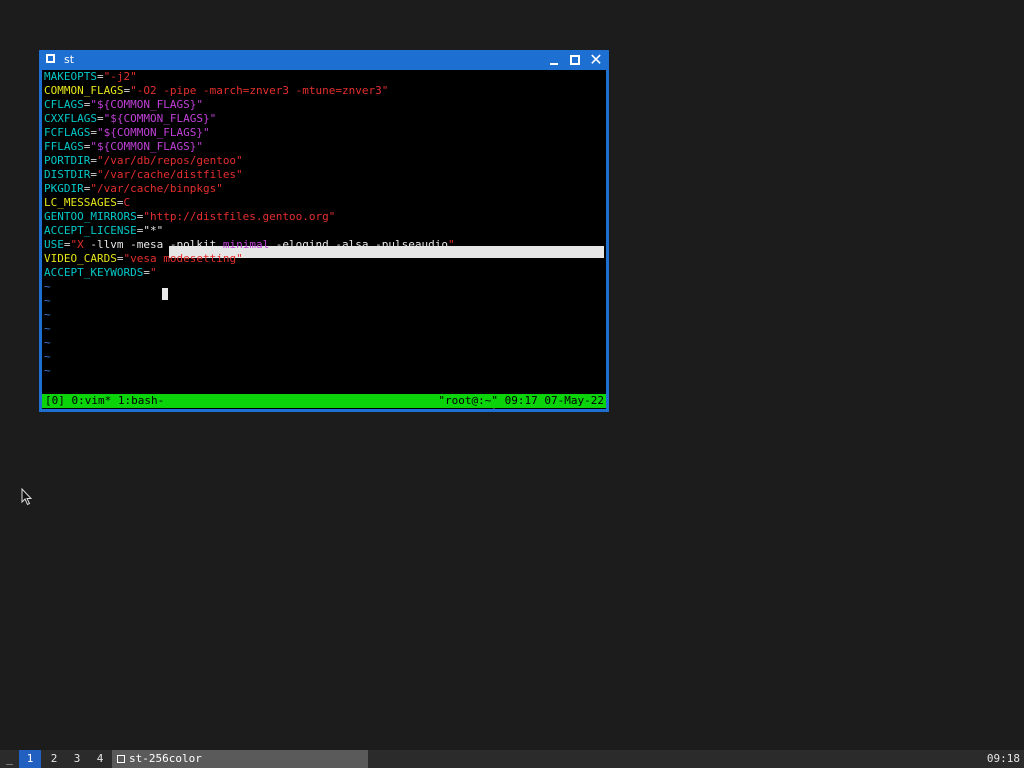 This screenshot has height=768, width=1024. I want to click on config-line: CXXFLAGS="${COMMON_FLAGS}", so click(130, 118).